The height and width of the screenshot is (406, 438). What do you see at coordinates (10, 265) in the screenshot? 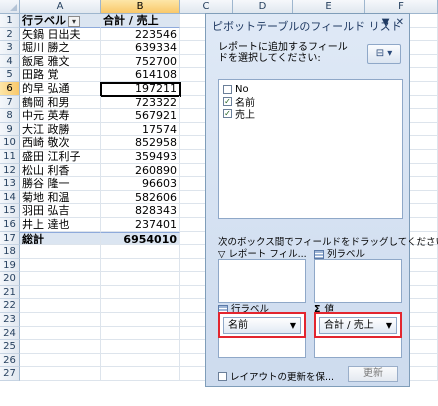
I see `row-header: 19` at bounding box center [10, 265].